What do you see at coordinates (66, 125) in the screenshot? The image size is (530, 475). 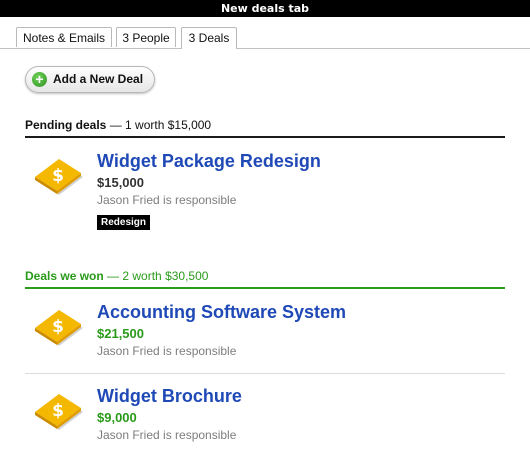 I see `pending-section-title: Pending deals` at bounding box center [66, 125].